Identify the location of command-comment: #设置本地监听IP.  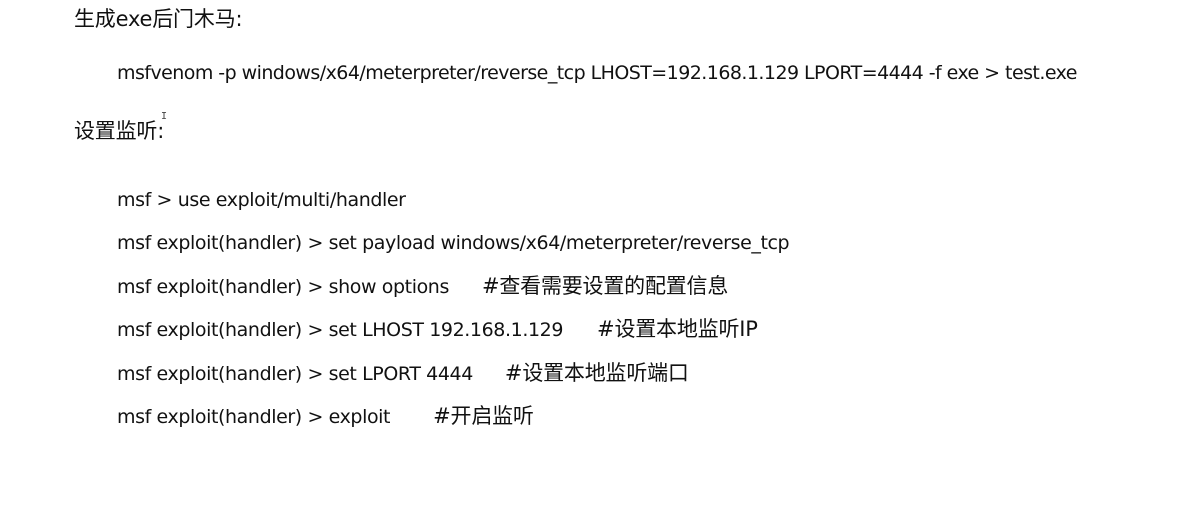
(677, 329).